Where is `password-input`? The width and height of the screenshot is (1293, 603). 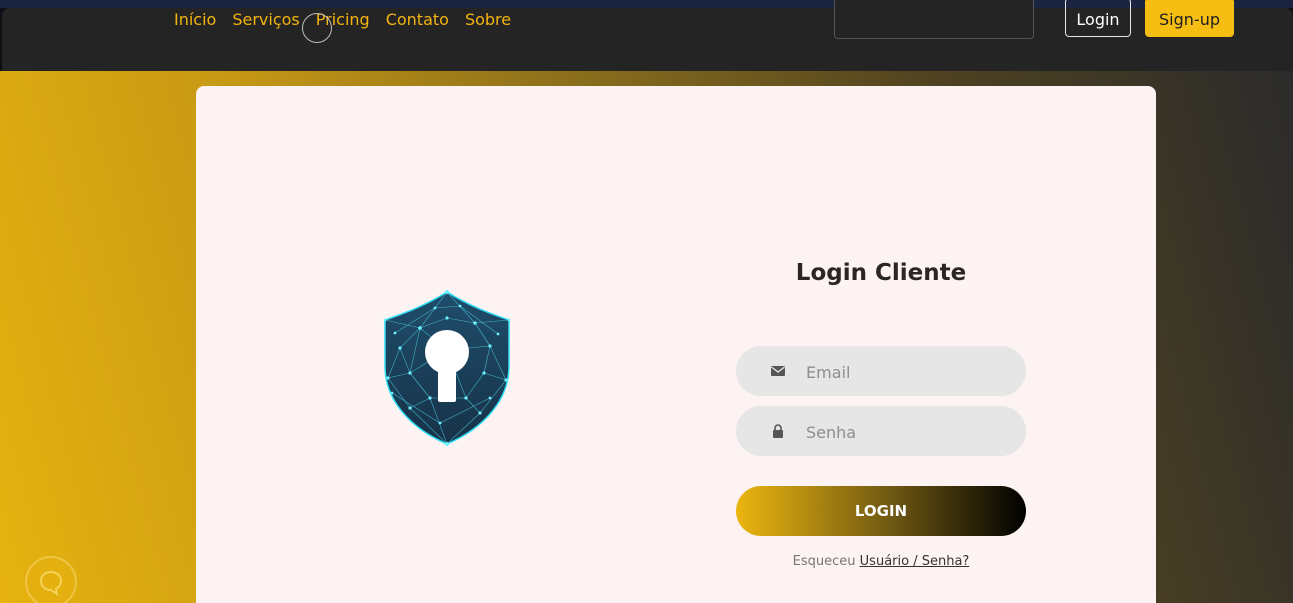 password-input is located at coordinates (906, 432).